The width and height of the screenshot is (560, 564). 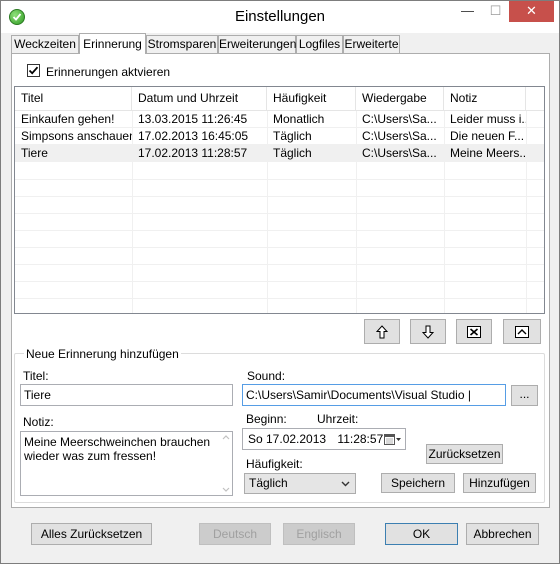 What do you see at coordinates (45, 44) in the screenshot?
I see `tab-weckzeiten: Weckzeiten` at bounding box center [45, 44].